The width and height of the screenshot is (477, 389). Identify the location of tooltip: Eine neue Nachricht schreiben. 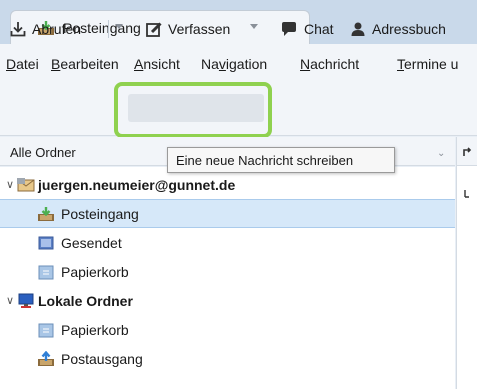
(281, 160).